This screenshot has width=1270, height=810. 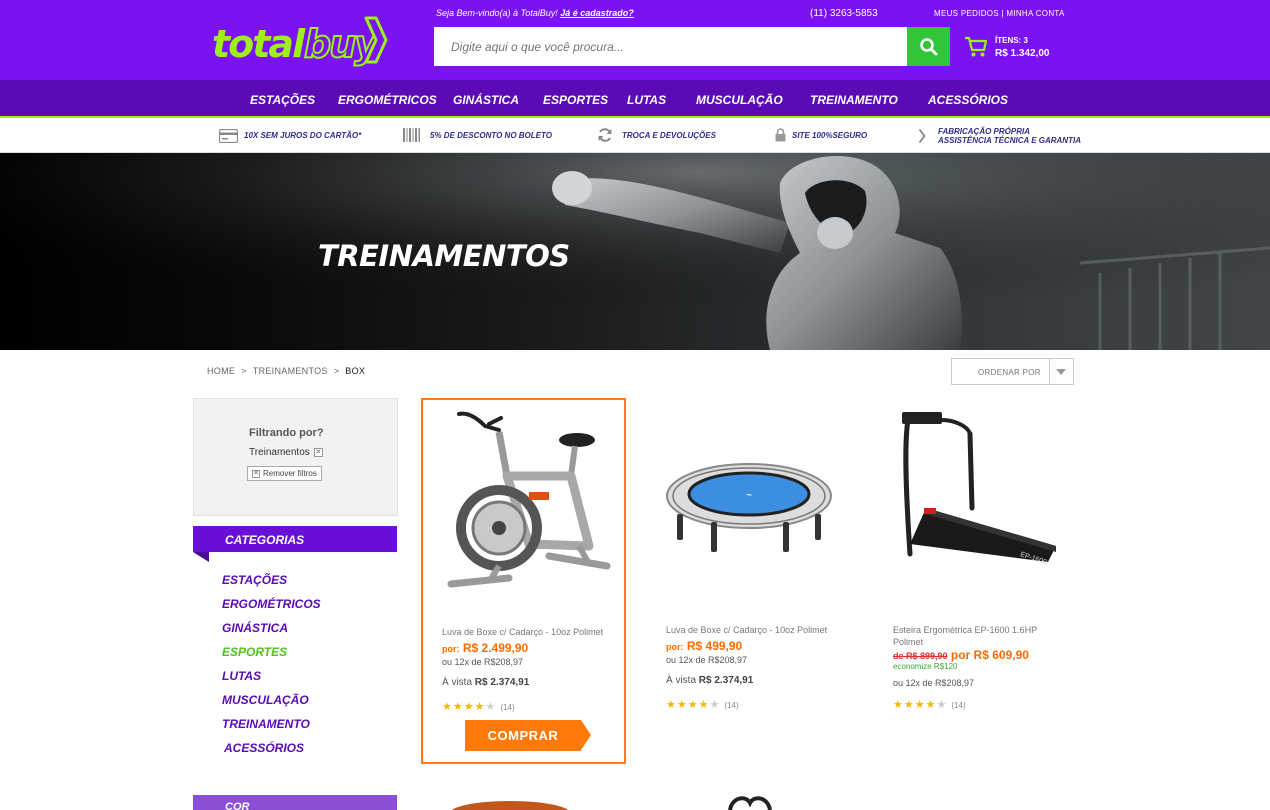 What do you see at coordinates (271, 604) in the screenshot?
I see `category-item-ergometricos: ERGOMÉTRICOS` at bounding box center [271, 604].